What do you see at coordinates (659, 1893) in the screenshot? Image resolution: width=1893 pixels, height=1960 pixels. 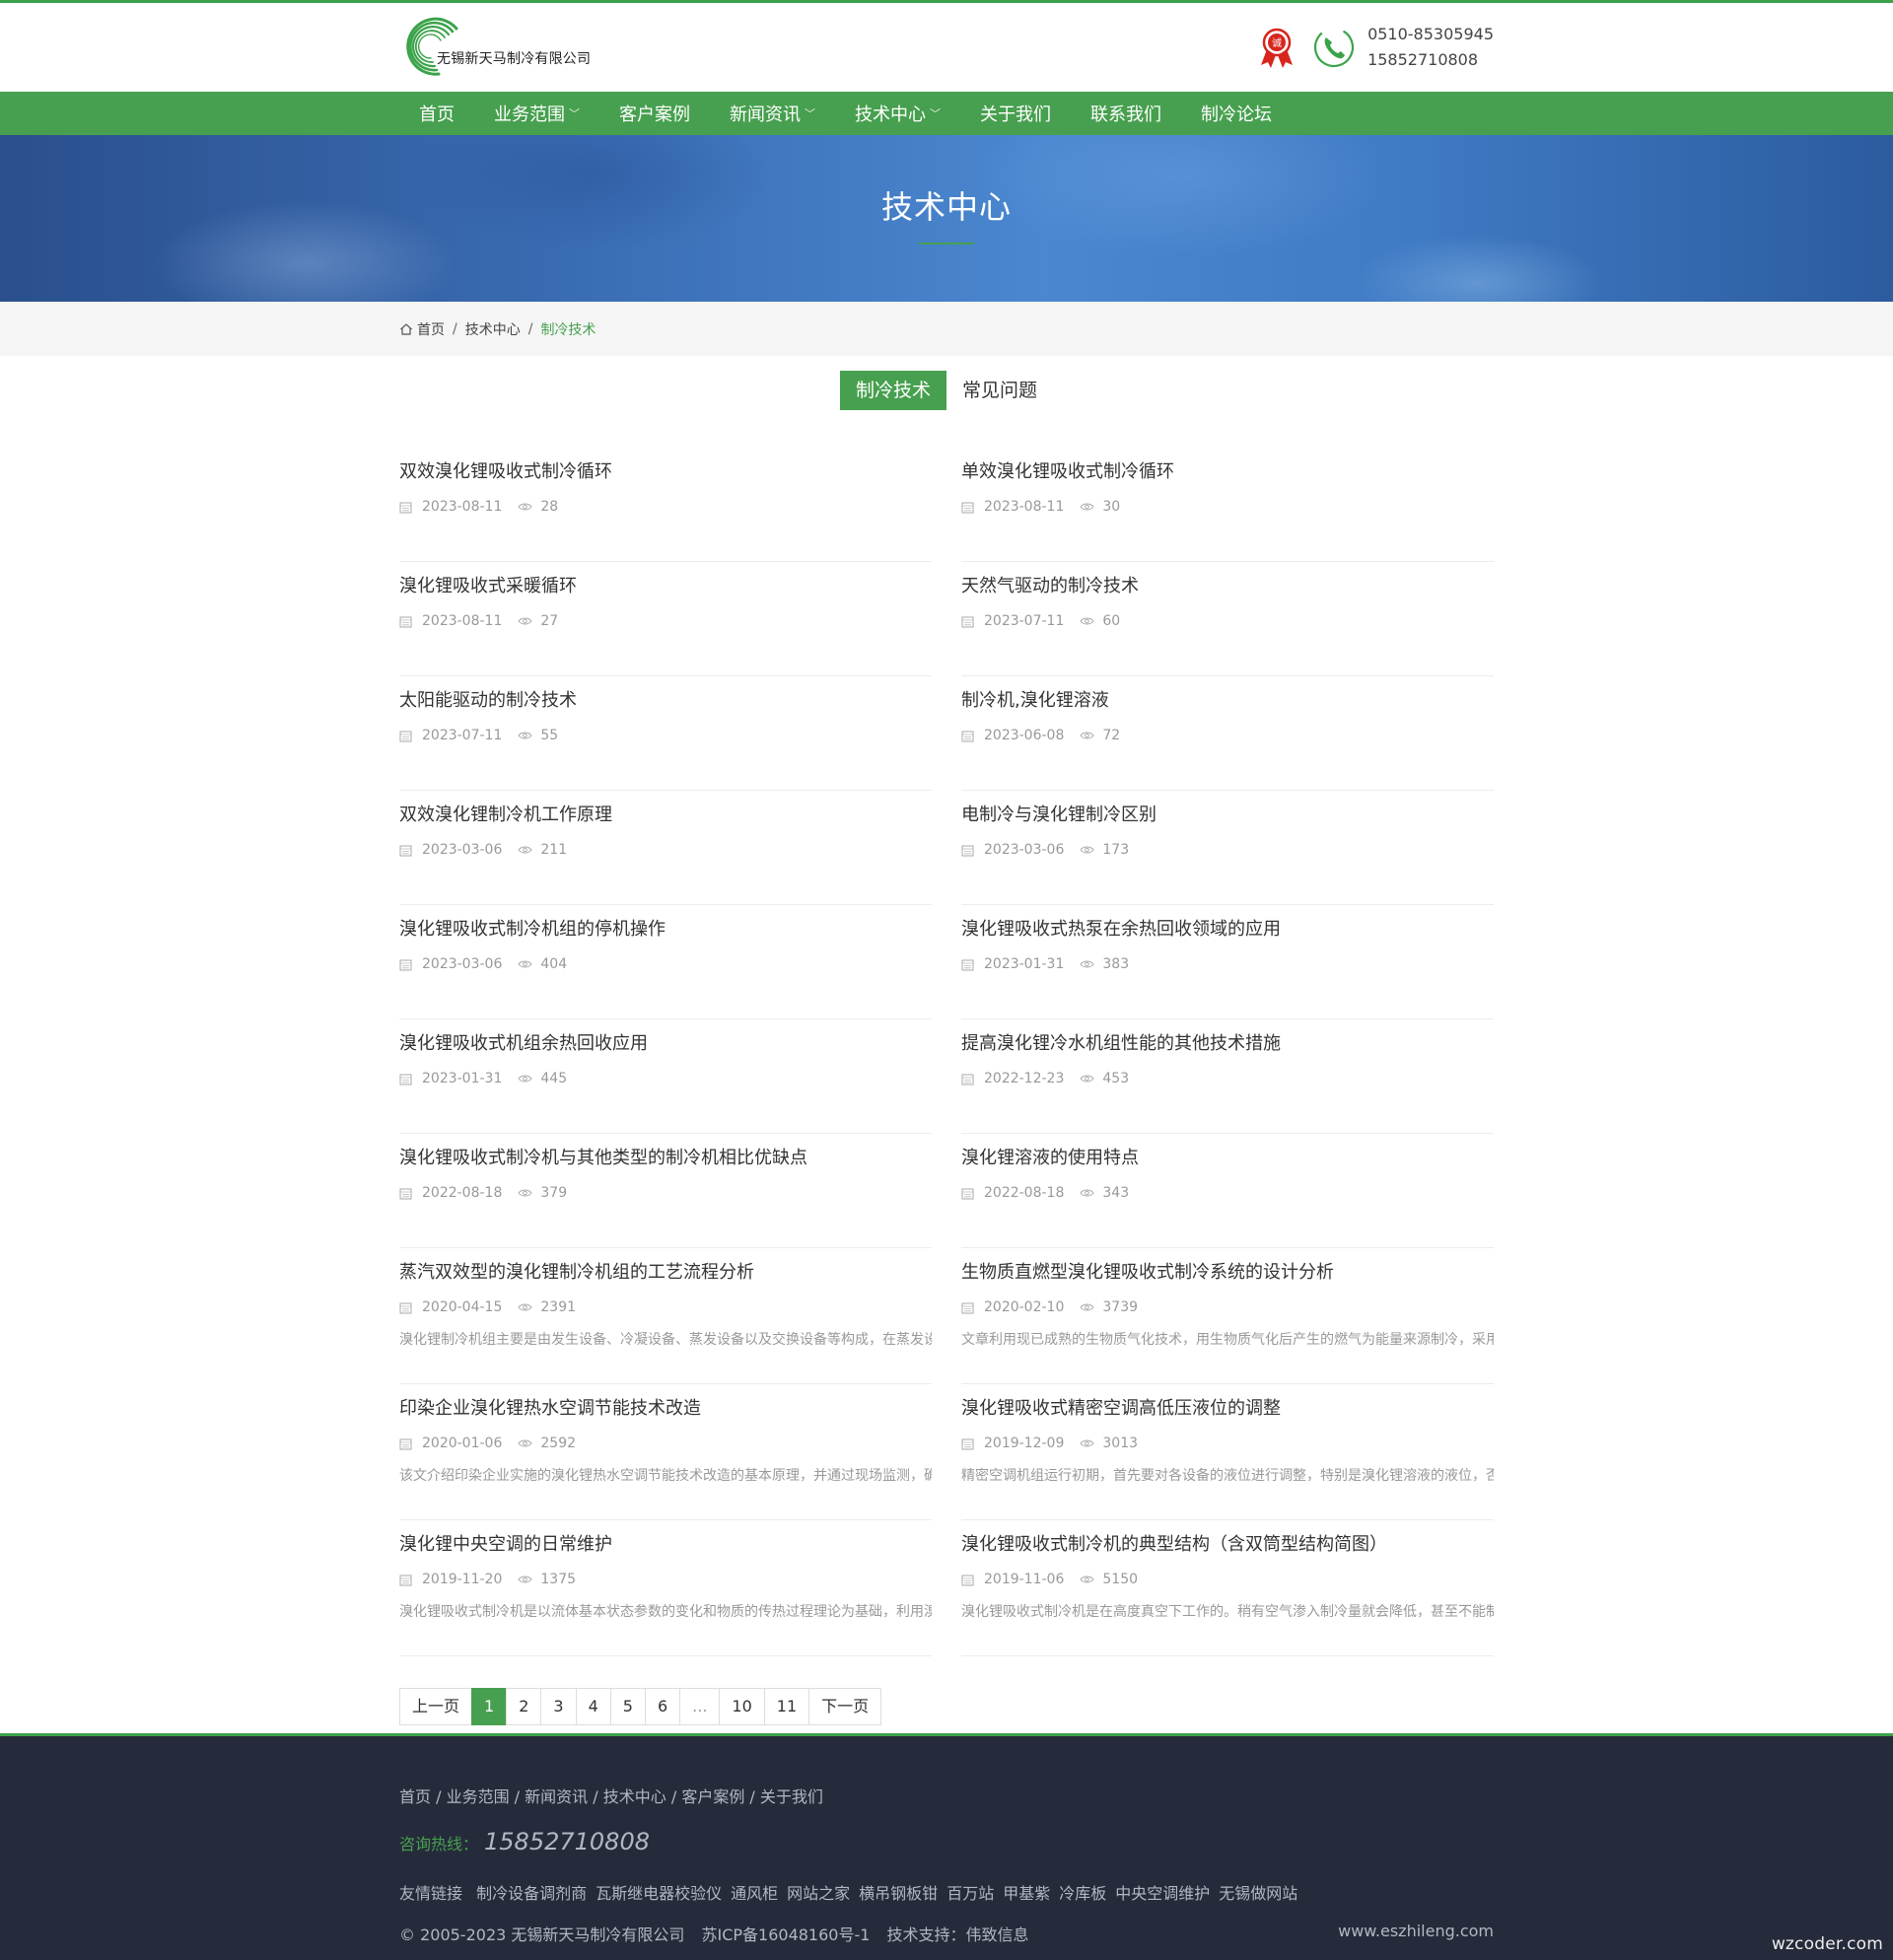 I see `friend-link: 瓦斯继电器校验仪` at bounding box center [659, 1893].